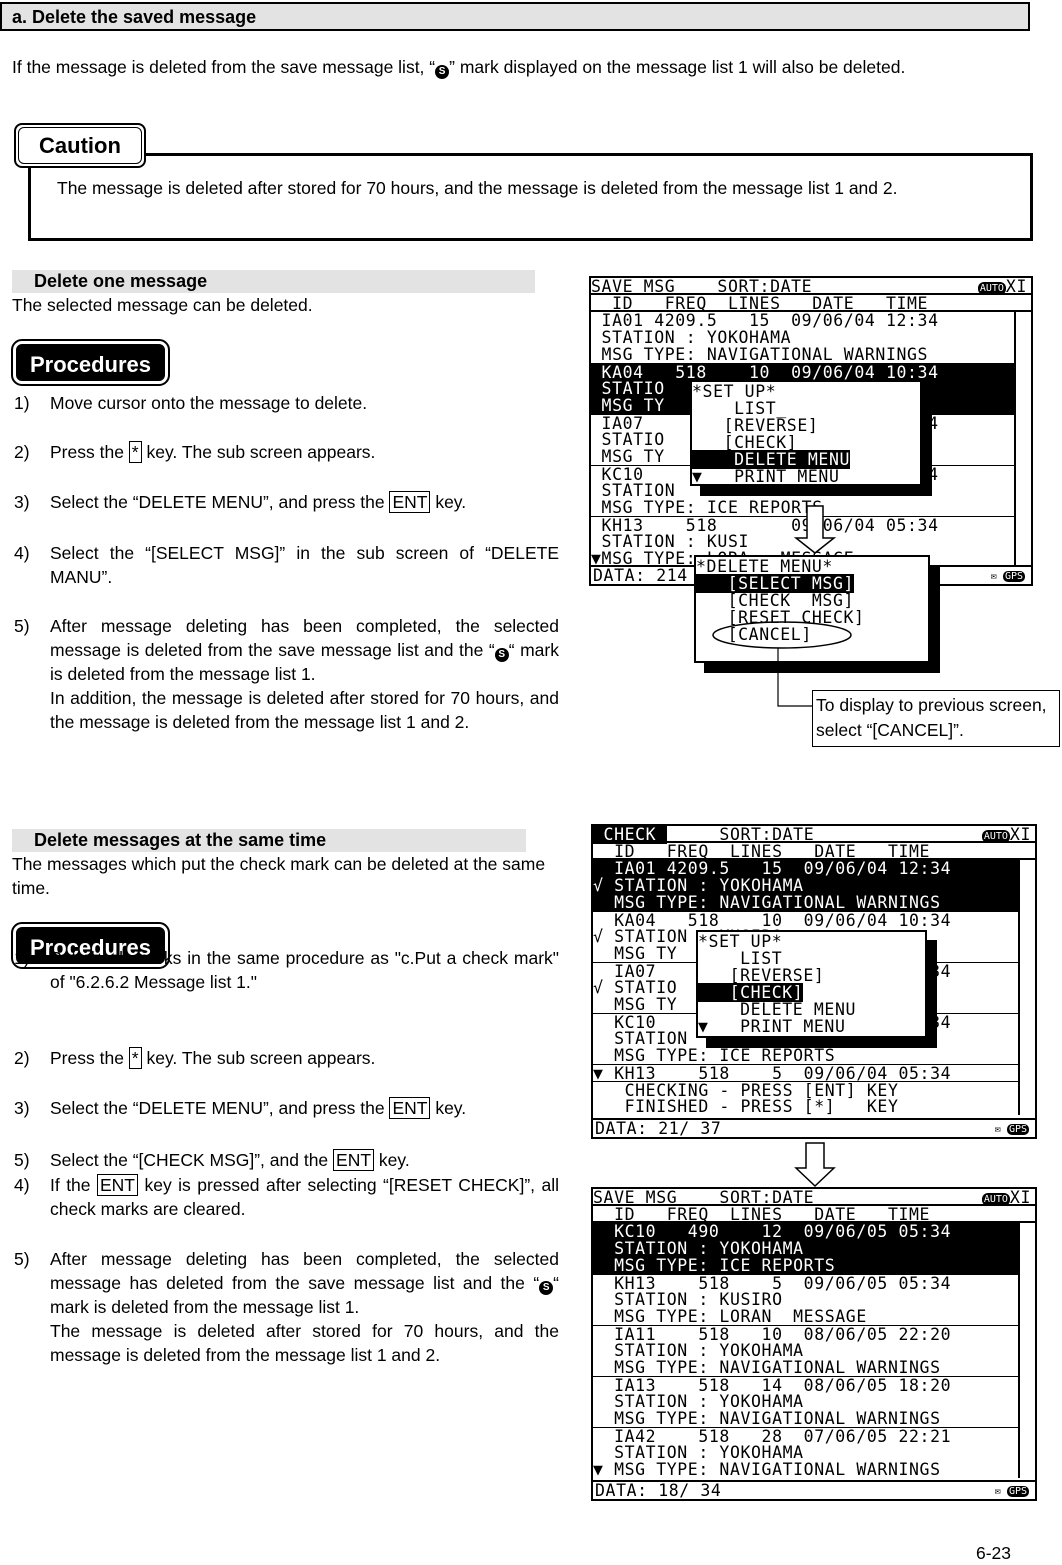  What do you see at coordinates (782, 846) in the screenshot?
I see `annotations` at bounding box center [782, 846].